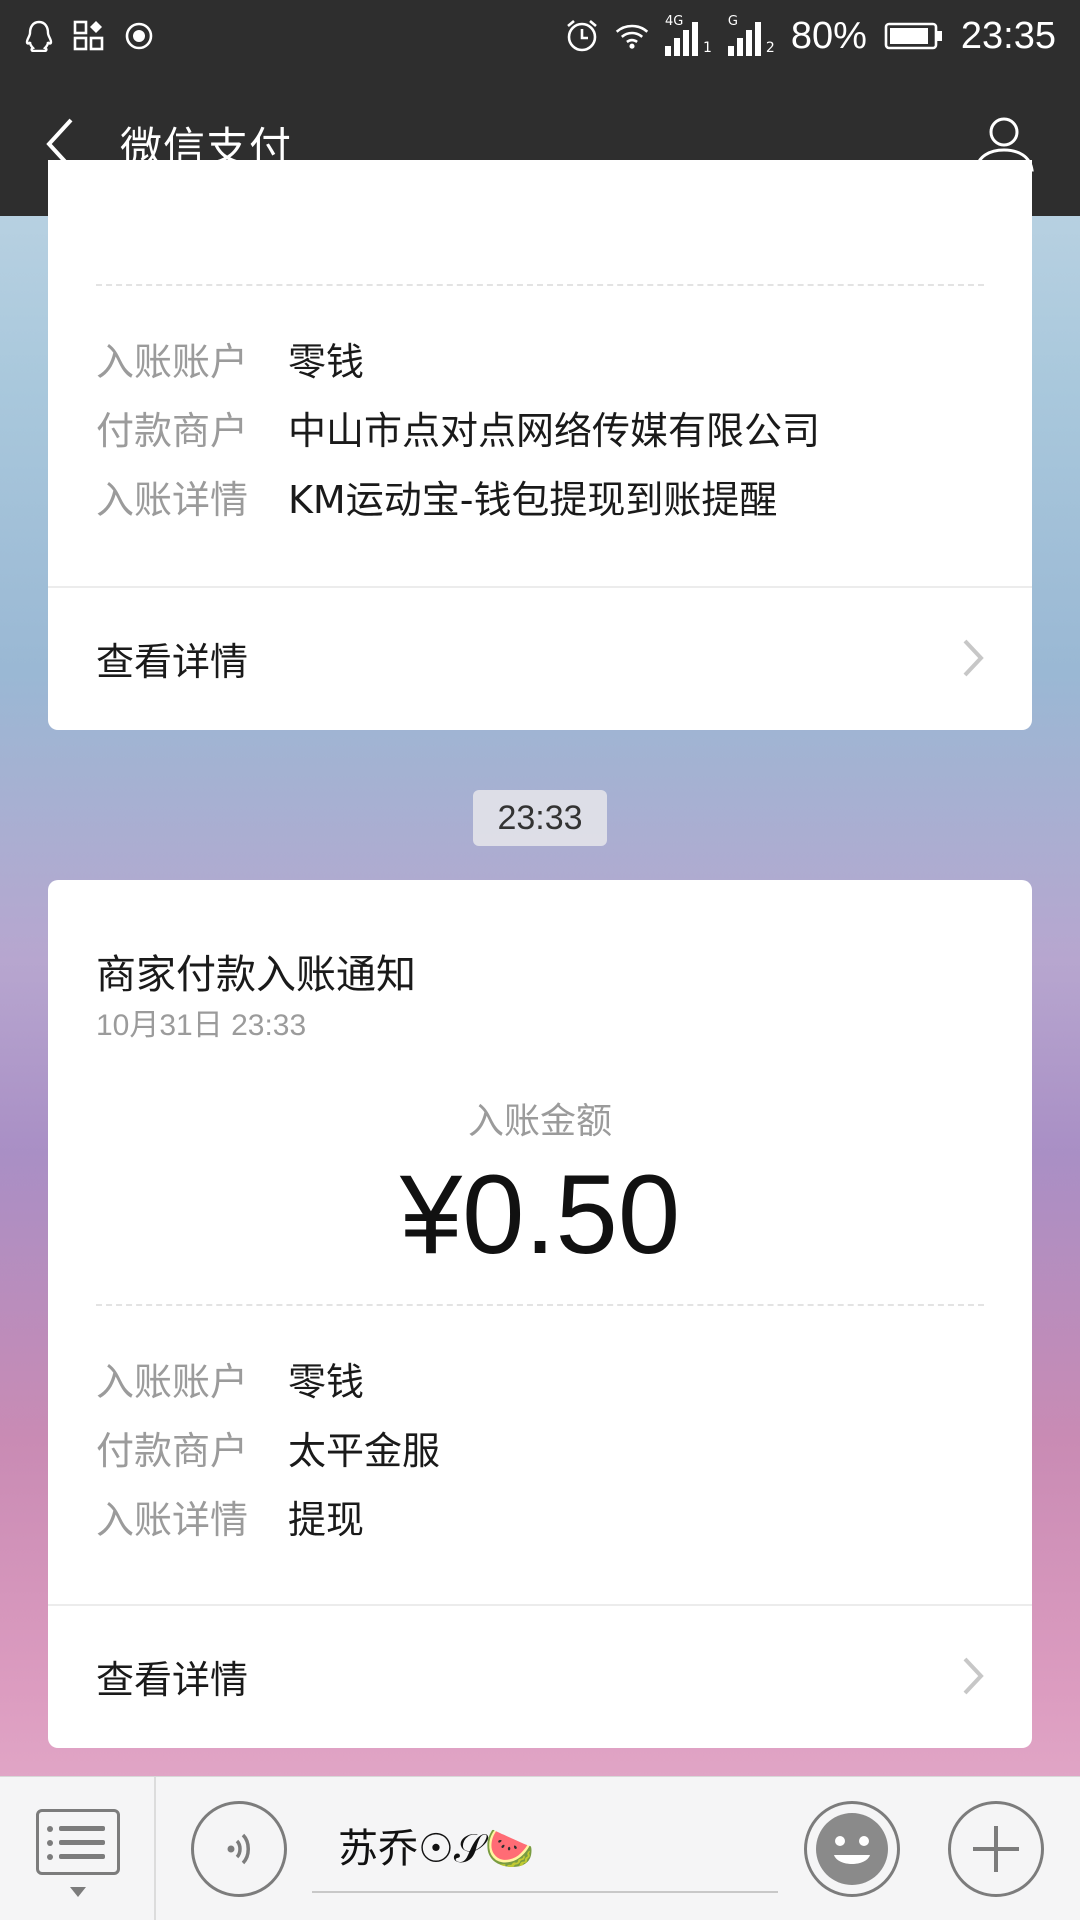 This screenshot has height=1920, width=1080. What do you see at coordinates (78, 1842) in the screenshot?
I see `menu-button` at bounding box center [78, 1842].